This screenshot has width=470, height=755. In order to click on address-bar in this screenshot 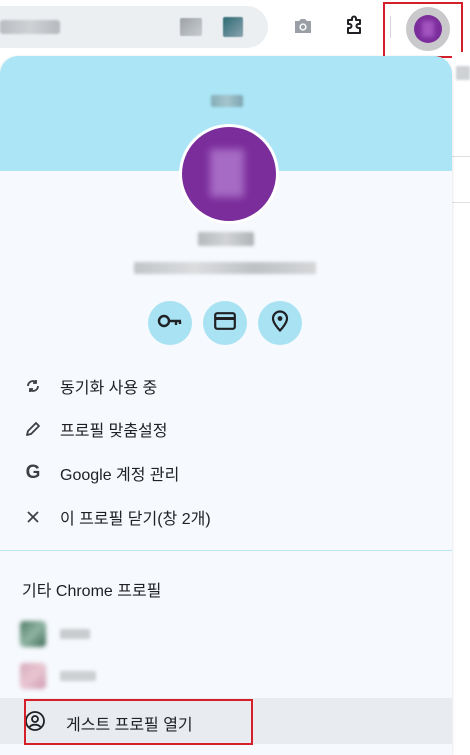, I will do `click(134, 27)`.